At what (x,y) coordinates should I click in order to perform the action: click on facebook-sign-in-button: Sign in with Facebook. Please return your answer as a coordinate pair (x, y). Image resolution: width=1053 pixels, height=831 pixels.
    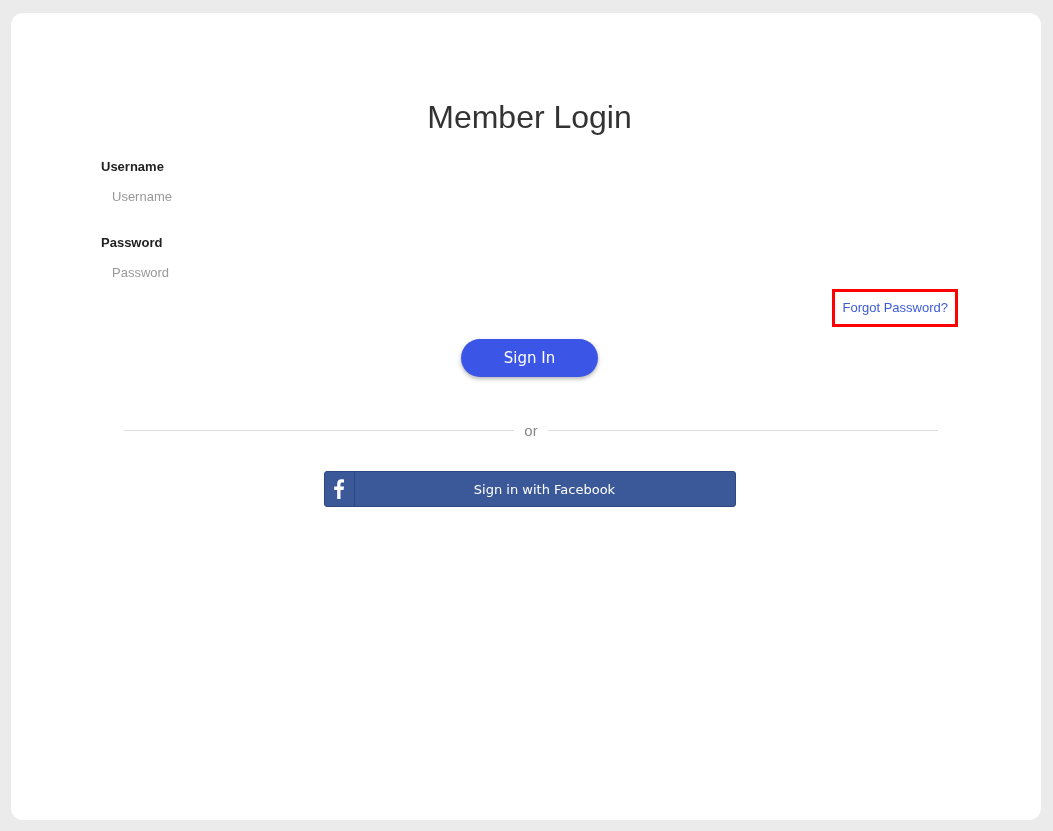
    Looking at the image, I should click on (529, 489).